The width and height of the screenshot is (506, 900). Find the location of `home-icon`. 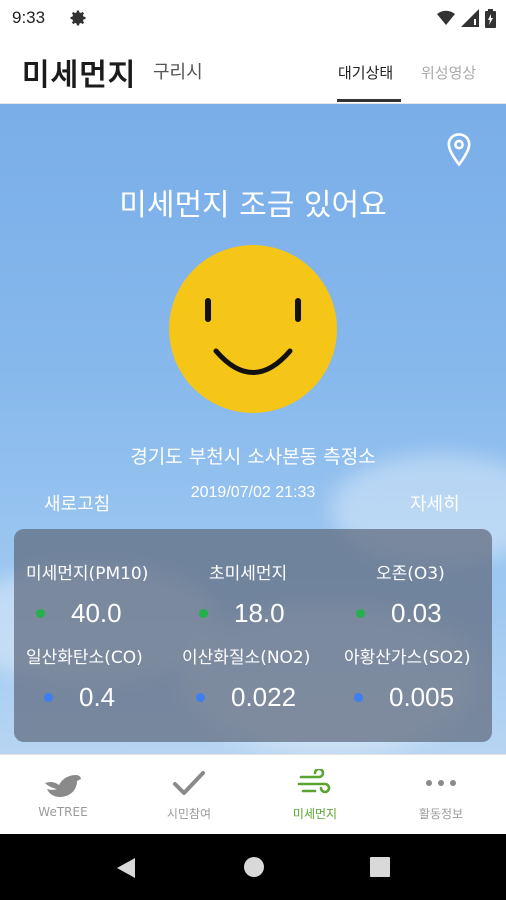

home-icon is located at coordinates (254, 867).